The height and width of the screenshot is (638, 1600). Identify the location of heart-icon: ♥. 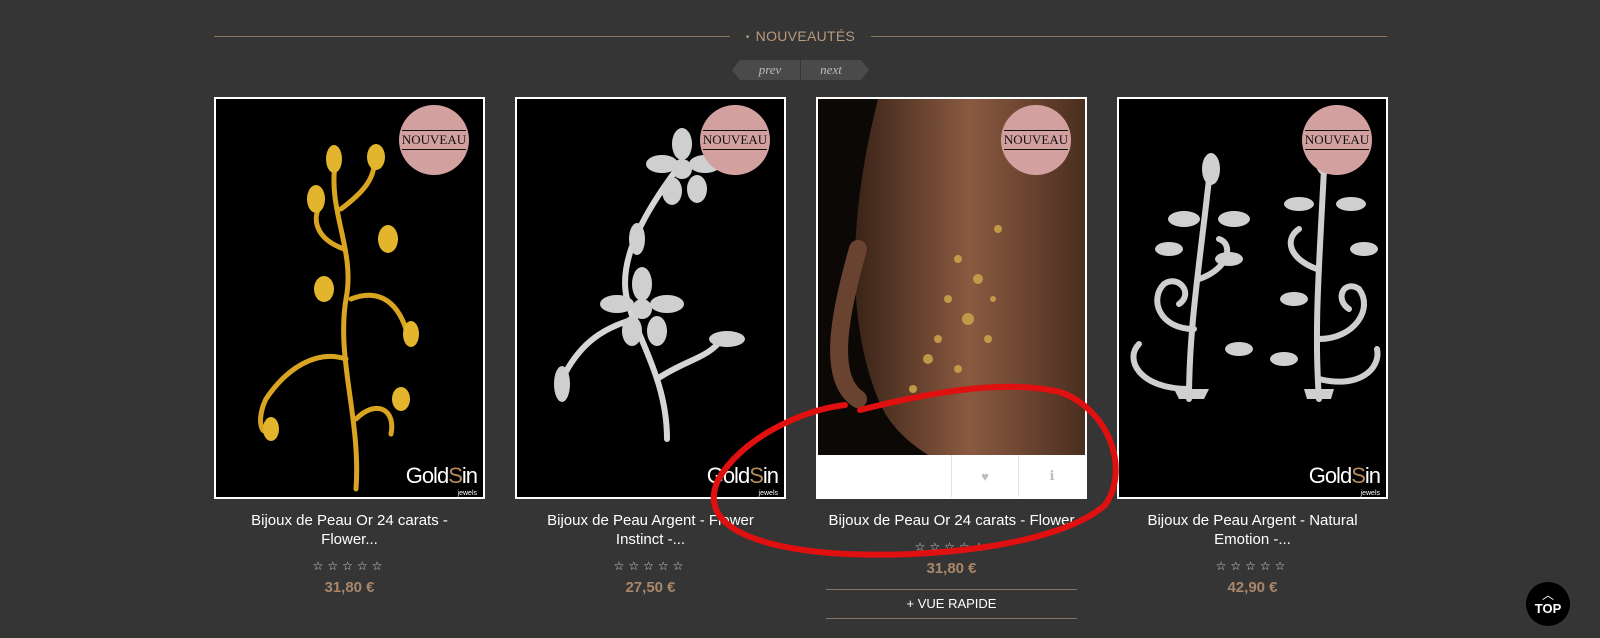
(985, 476).